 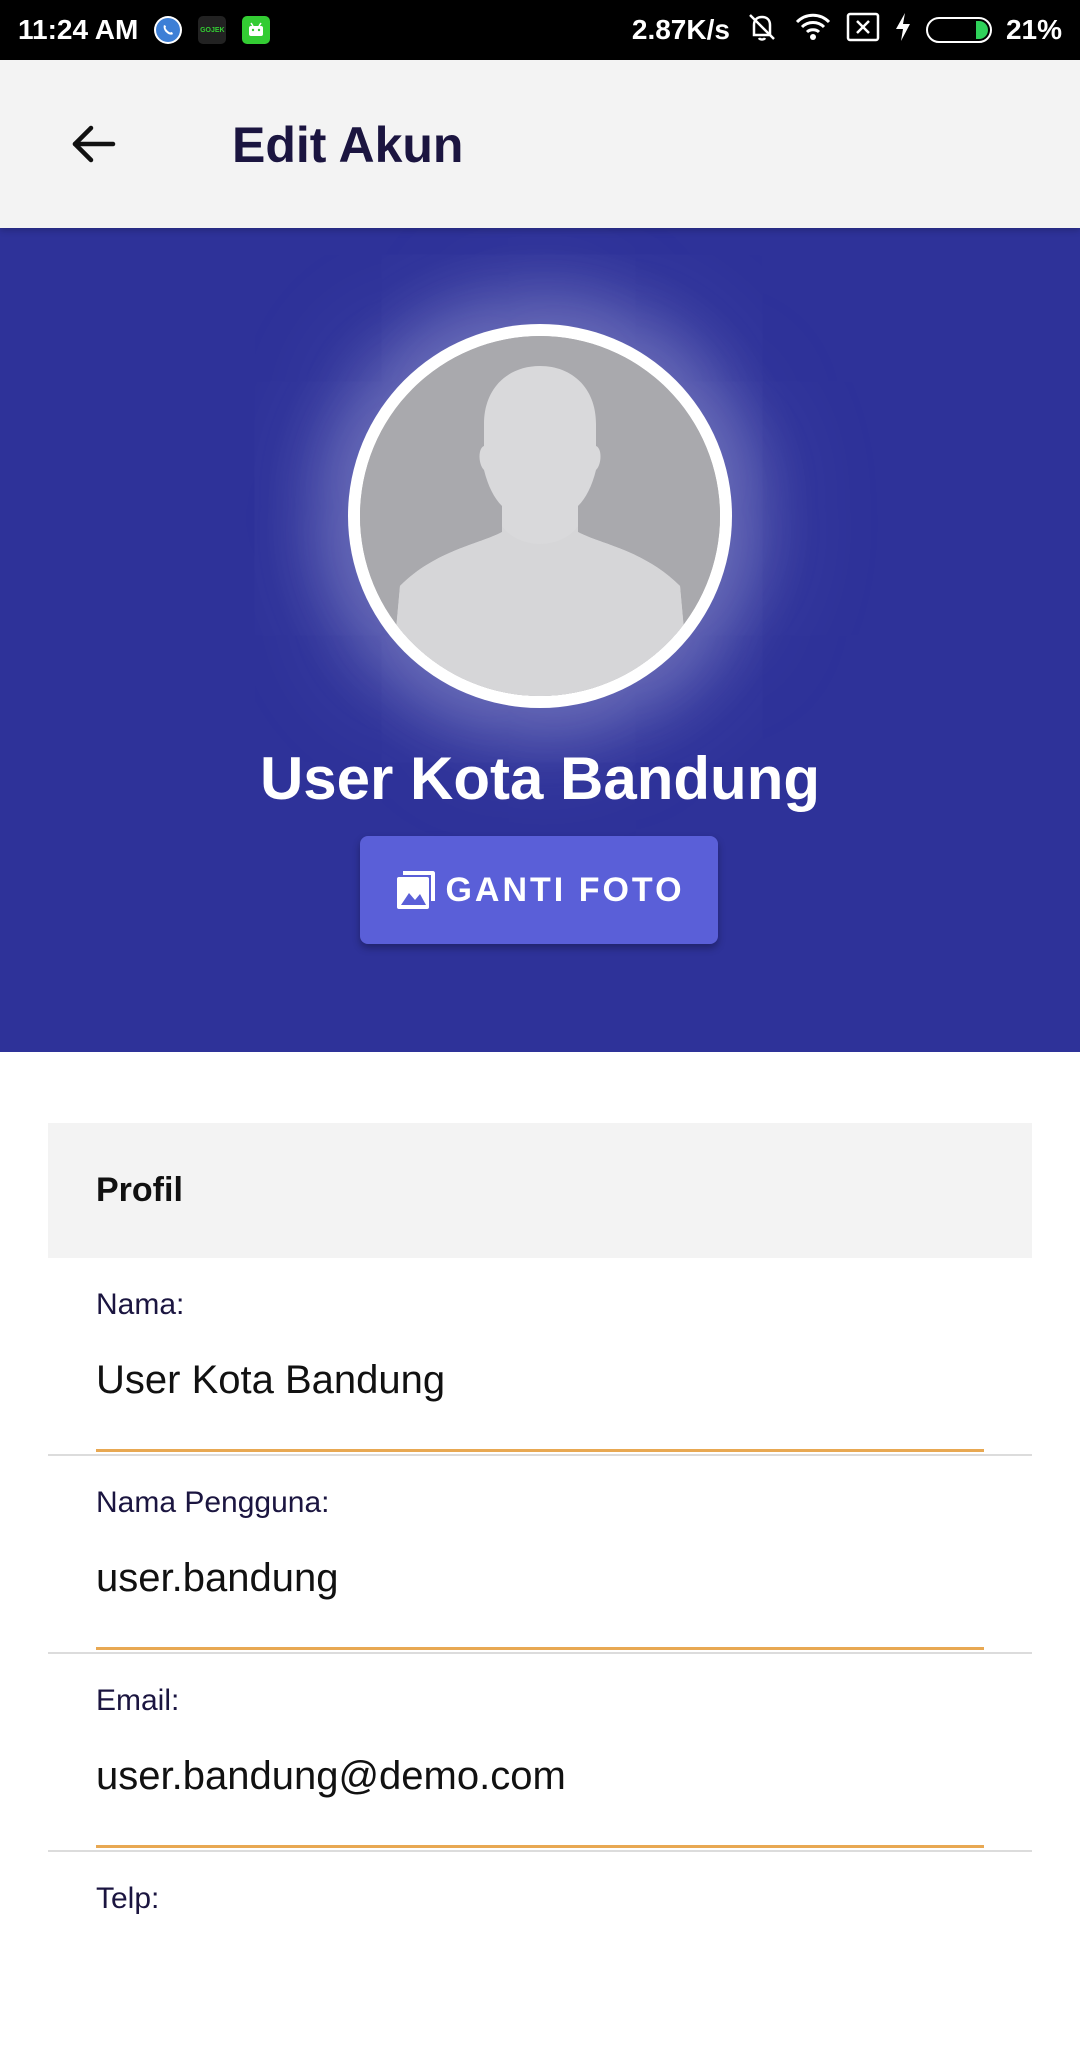 I want to click on android-icon, so click(x=256, y=30).